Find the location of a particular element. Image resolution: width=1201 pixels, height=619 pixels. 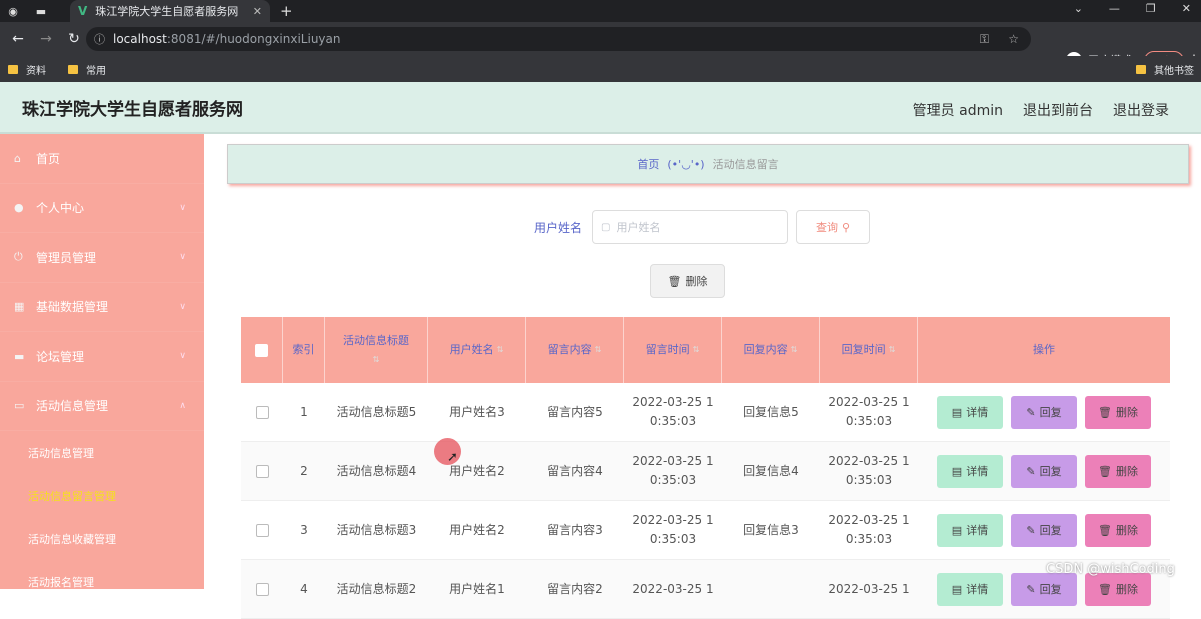

browser-tab: V 珠江学院大学生自愿者服务网 ✕ is located at coordinates (170, 11).